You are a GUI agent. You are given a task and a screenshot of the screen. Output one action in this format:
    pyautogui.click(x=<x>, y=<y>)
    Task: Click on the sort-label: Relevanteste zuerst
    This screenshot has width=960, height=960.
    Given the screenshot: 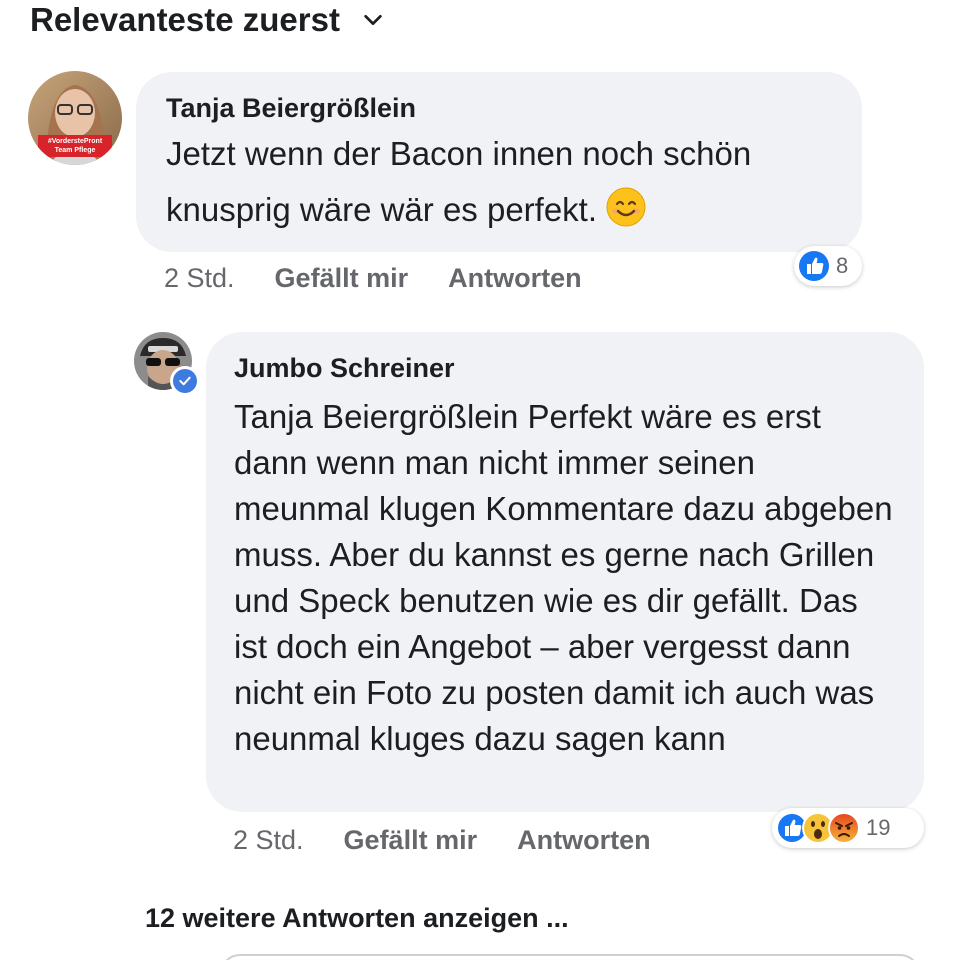 What is the action you would take?
    pyautogui.click(x=185, y=19)
    